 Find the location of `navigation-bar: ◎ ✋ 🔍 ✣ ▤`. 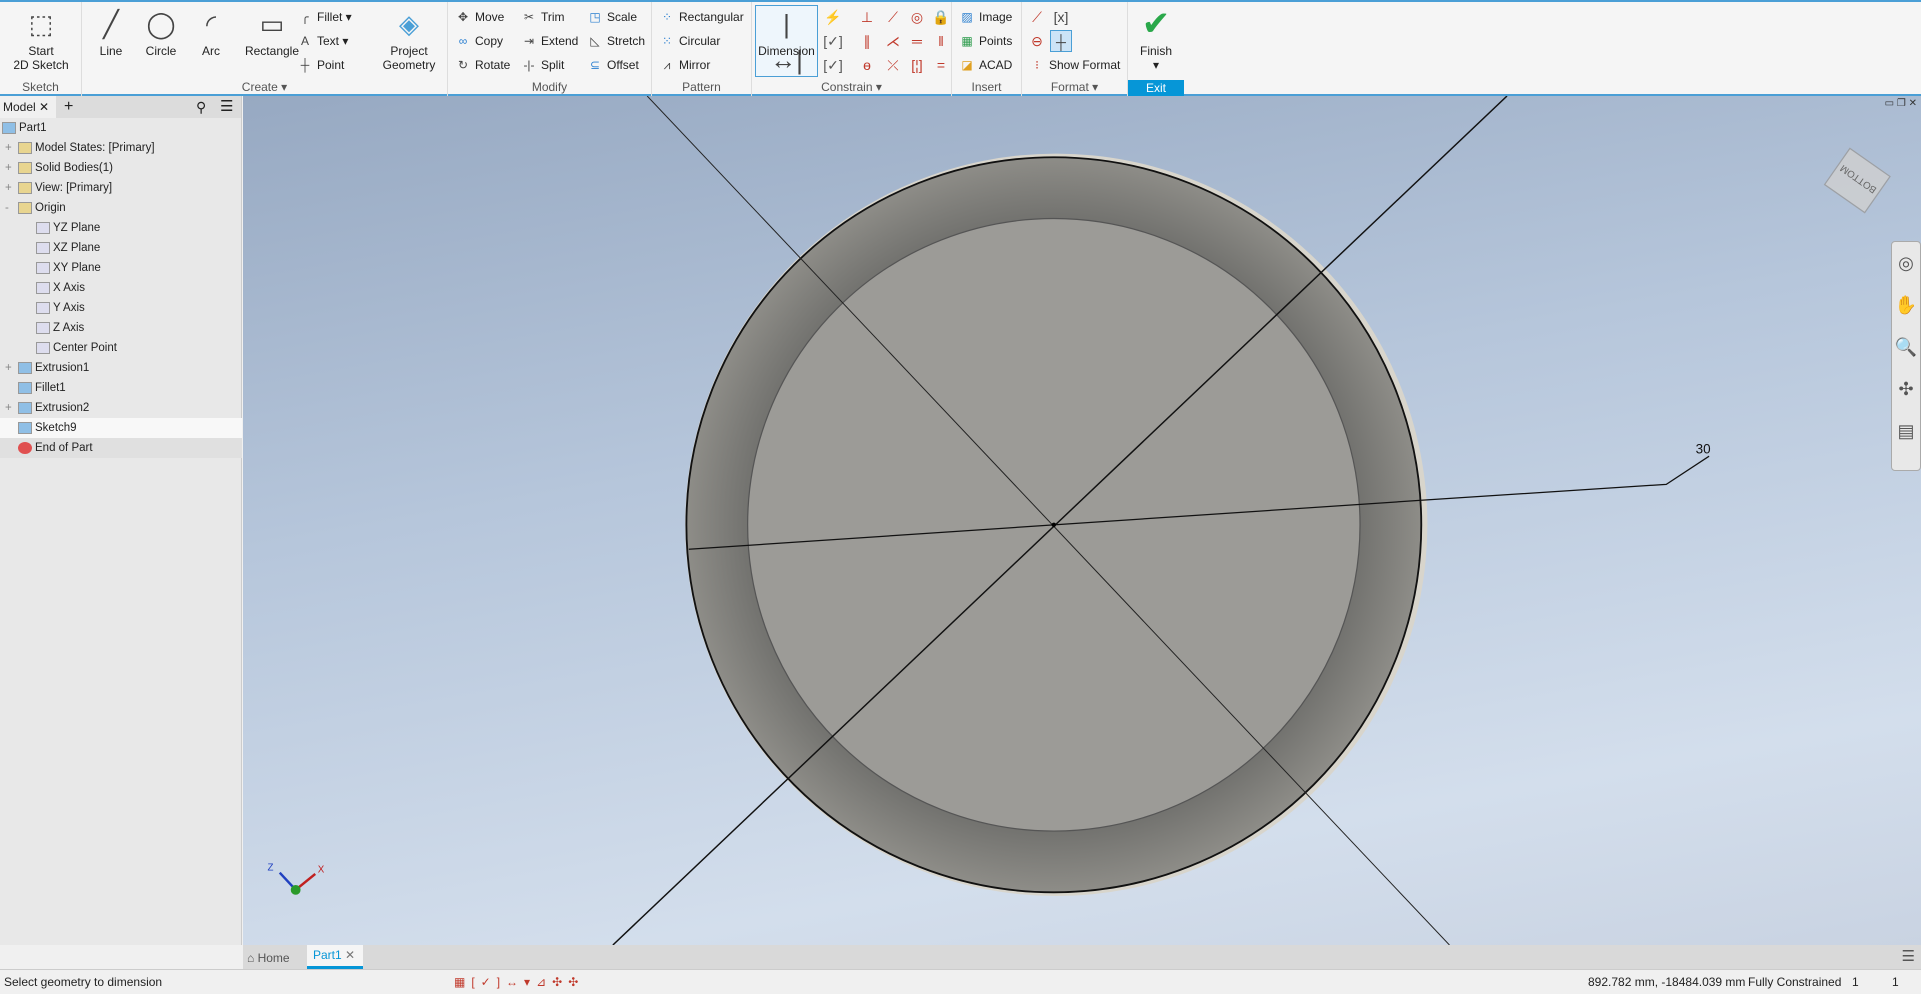

navigation-bar: ◎ ✋ 🔍 ✣ ▤ is located at coordinates (1906, 356).